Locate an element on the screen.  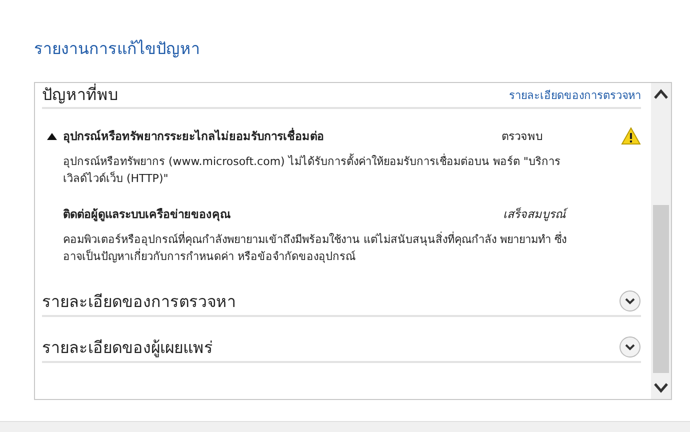
issue-title: อุปกรณ์หรือทรัพยากรระยะไกลไม่ยอมรับการเชื่อมต่อ is located at coordinates (193, 136).